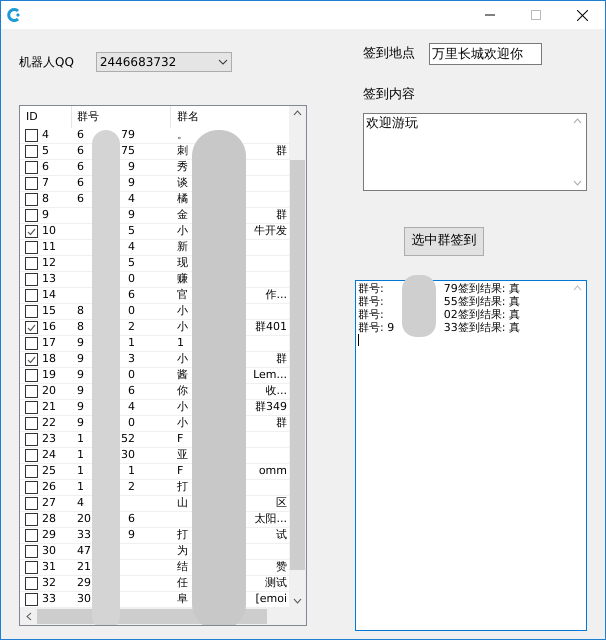 This screenshot has height=640, width=606. Describe the element at coordinates (80, 503) in the screenshot. I see `group-number-start: 4` at that location.